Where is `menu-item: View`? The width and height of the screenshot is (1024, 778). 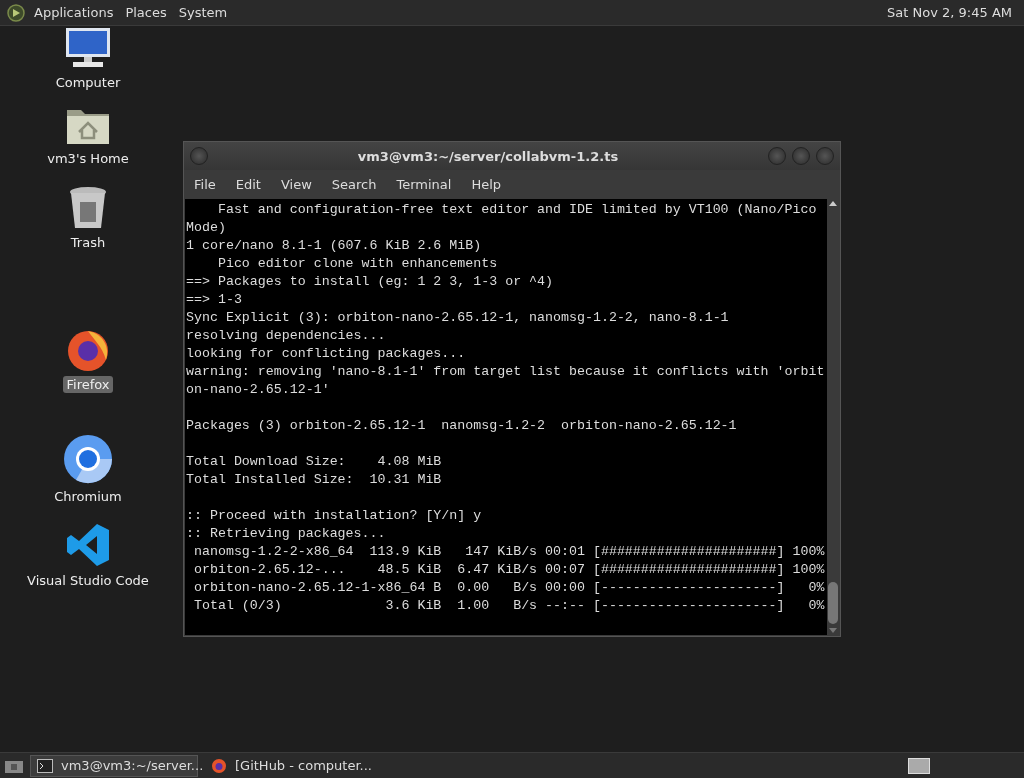 menu-item: View is located at coordinates (296, 184).